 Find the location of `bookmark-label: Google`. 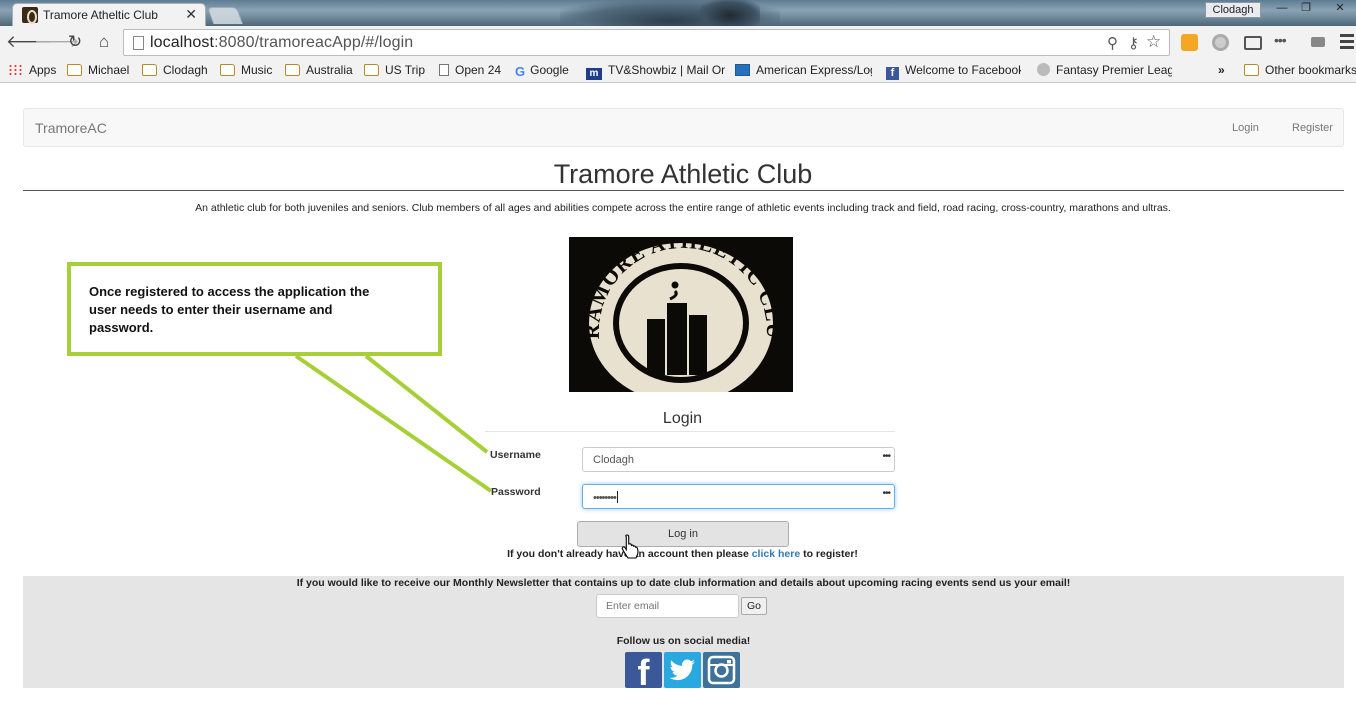

bookmark-label: Google is located at coordinates (549, 70).